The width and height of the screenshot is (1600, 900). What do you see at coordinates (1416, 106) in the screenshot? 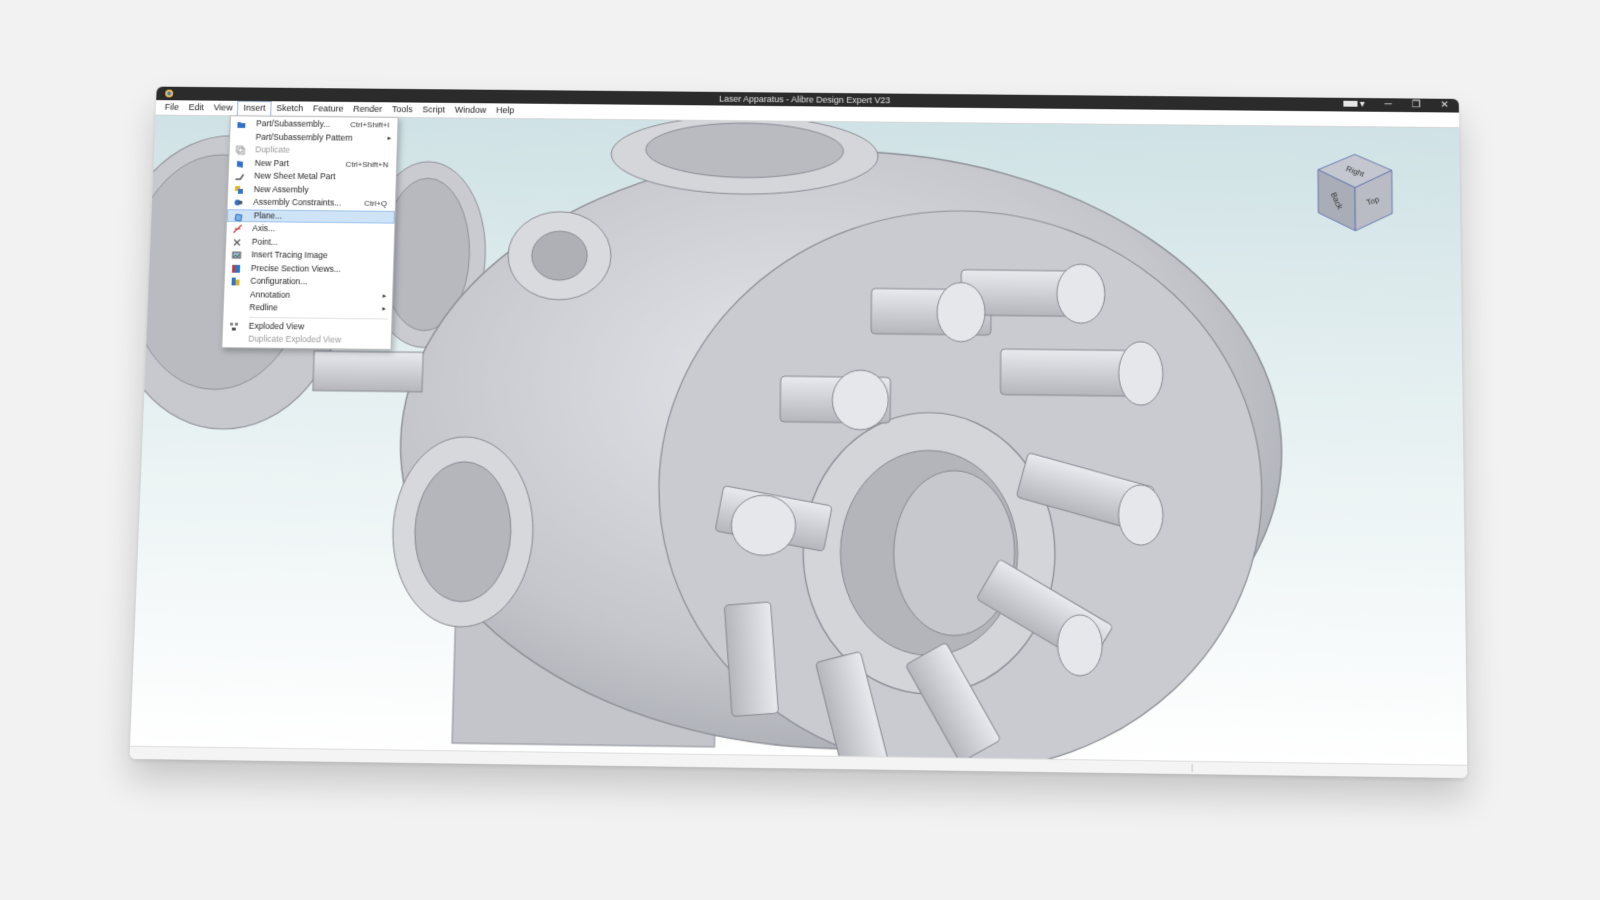
I see `restore-button: ❐` at bounding box center [1416, 106].